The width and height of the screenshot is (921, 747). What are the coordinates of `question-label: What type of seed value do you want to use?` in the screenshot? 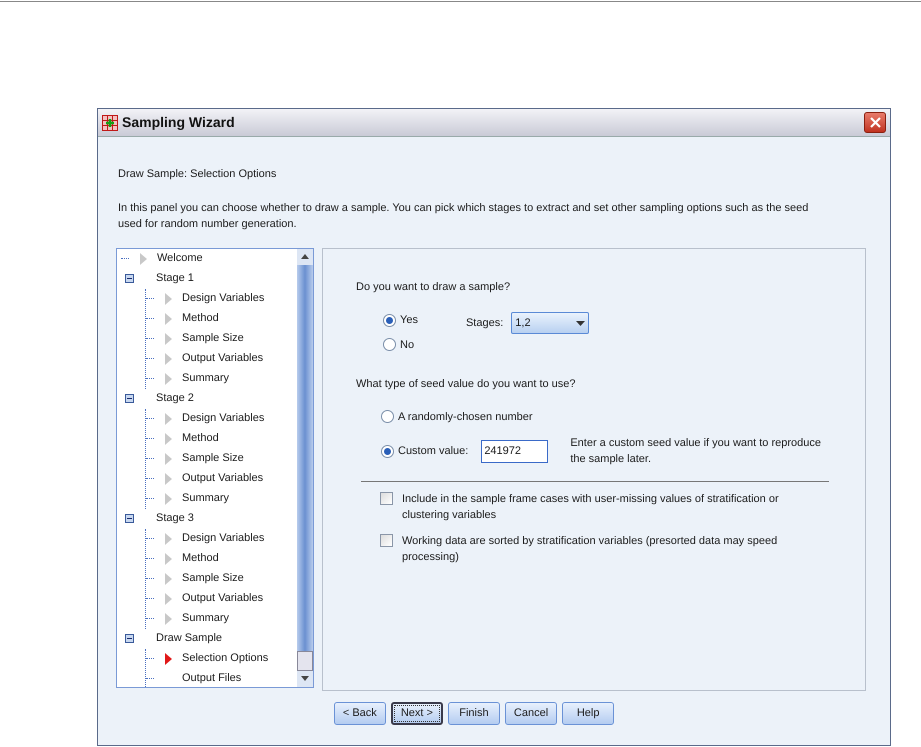 It's located at (466, 384).